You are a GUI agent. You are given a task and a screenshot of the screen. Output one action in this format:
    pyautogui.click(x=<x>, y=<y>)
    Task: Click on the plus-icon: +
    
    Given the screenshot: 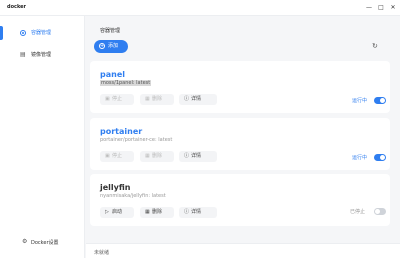 What is the action you would take?
    pyautogui.click(x=102, y=46)
    